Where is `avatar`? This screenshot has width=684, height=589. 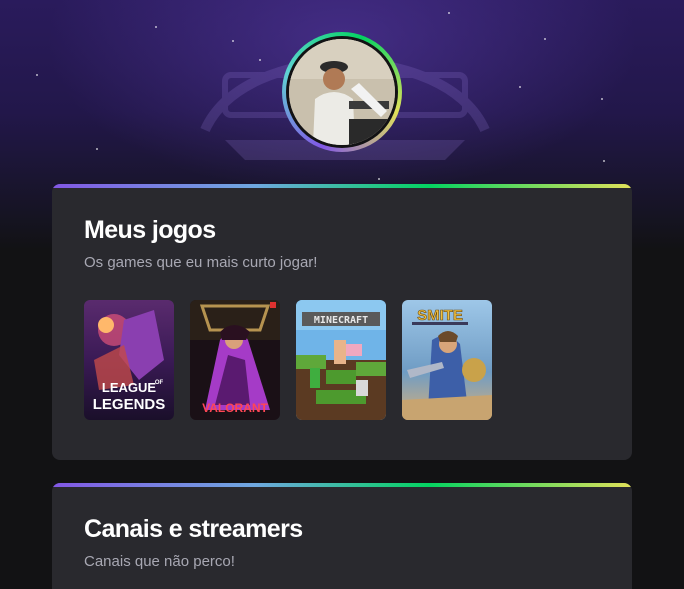 avatar is located at coordinates (342, 92).